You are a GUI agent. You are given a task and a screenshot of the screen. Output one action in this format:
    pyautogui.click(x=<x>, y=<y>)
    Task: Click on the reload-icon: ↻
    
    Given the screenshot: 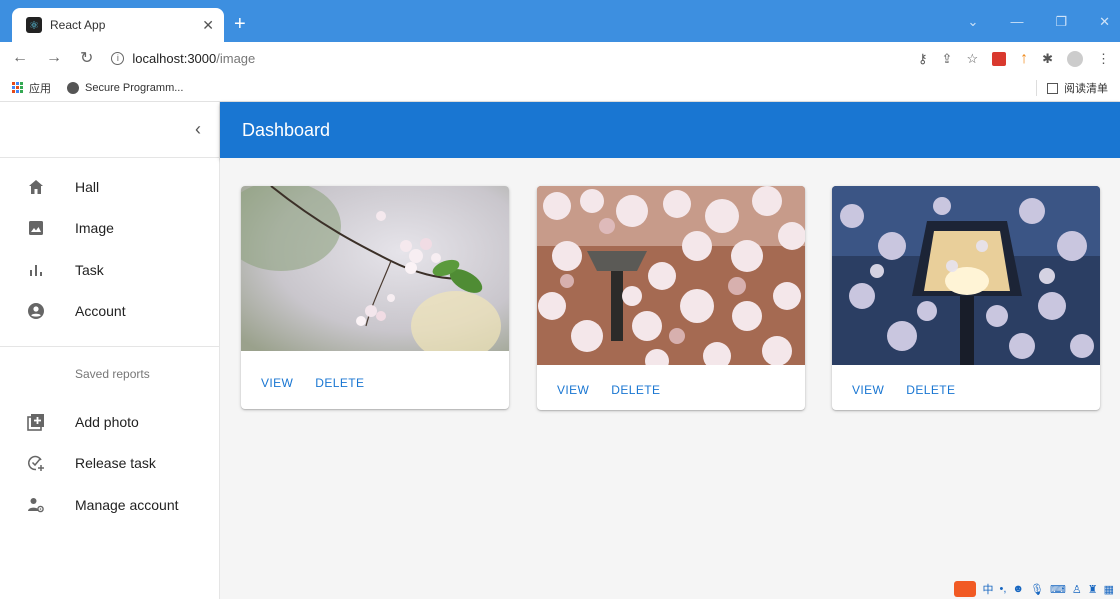 What is the action you would take?
    pyautogui.click(x=86, y=58)
    